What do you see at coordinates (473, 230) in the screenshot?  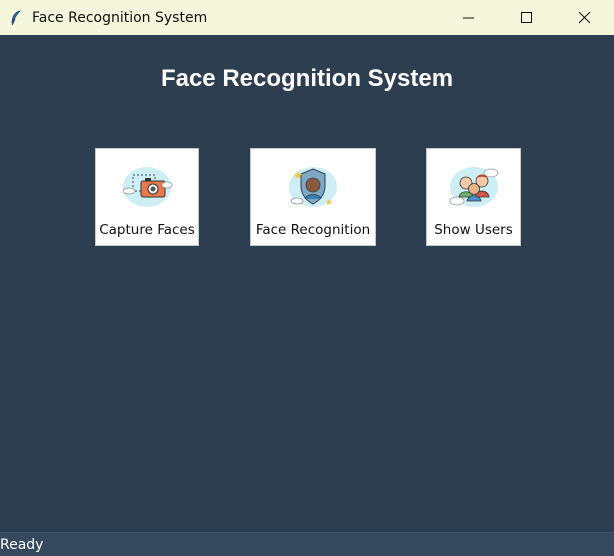 I see `show-users-label: Show Users` at bounding box center [473, 230].